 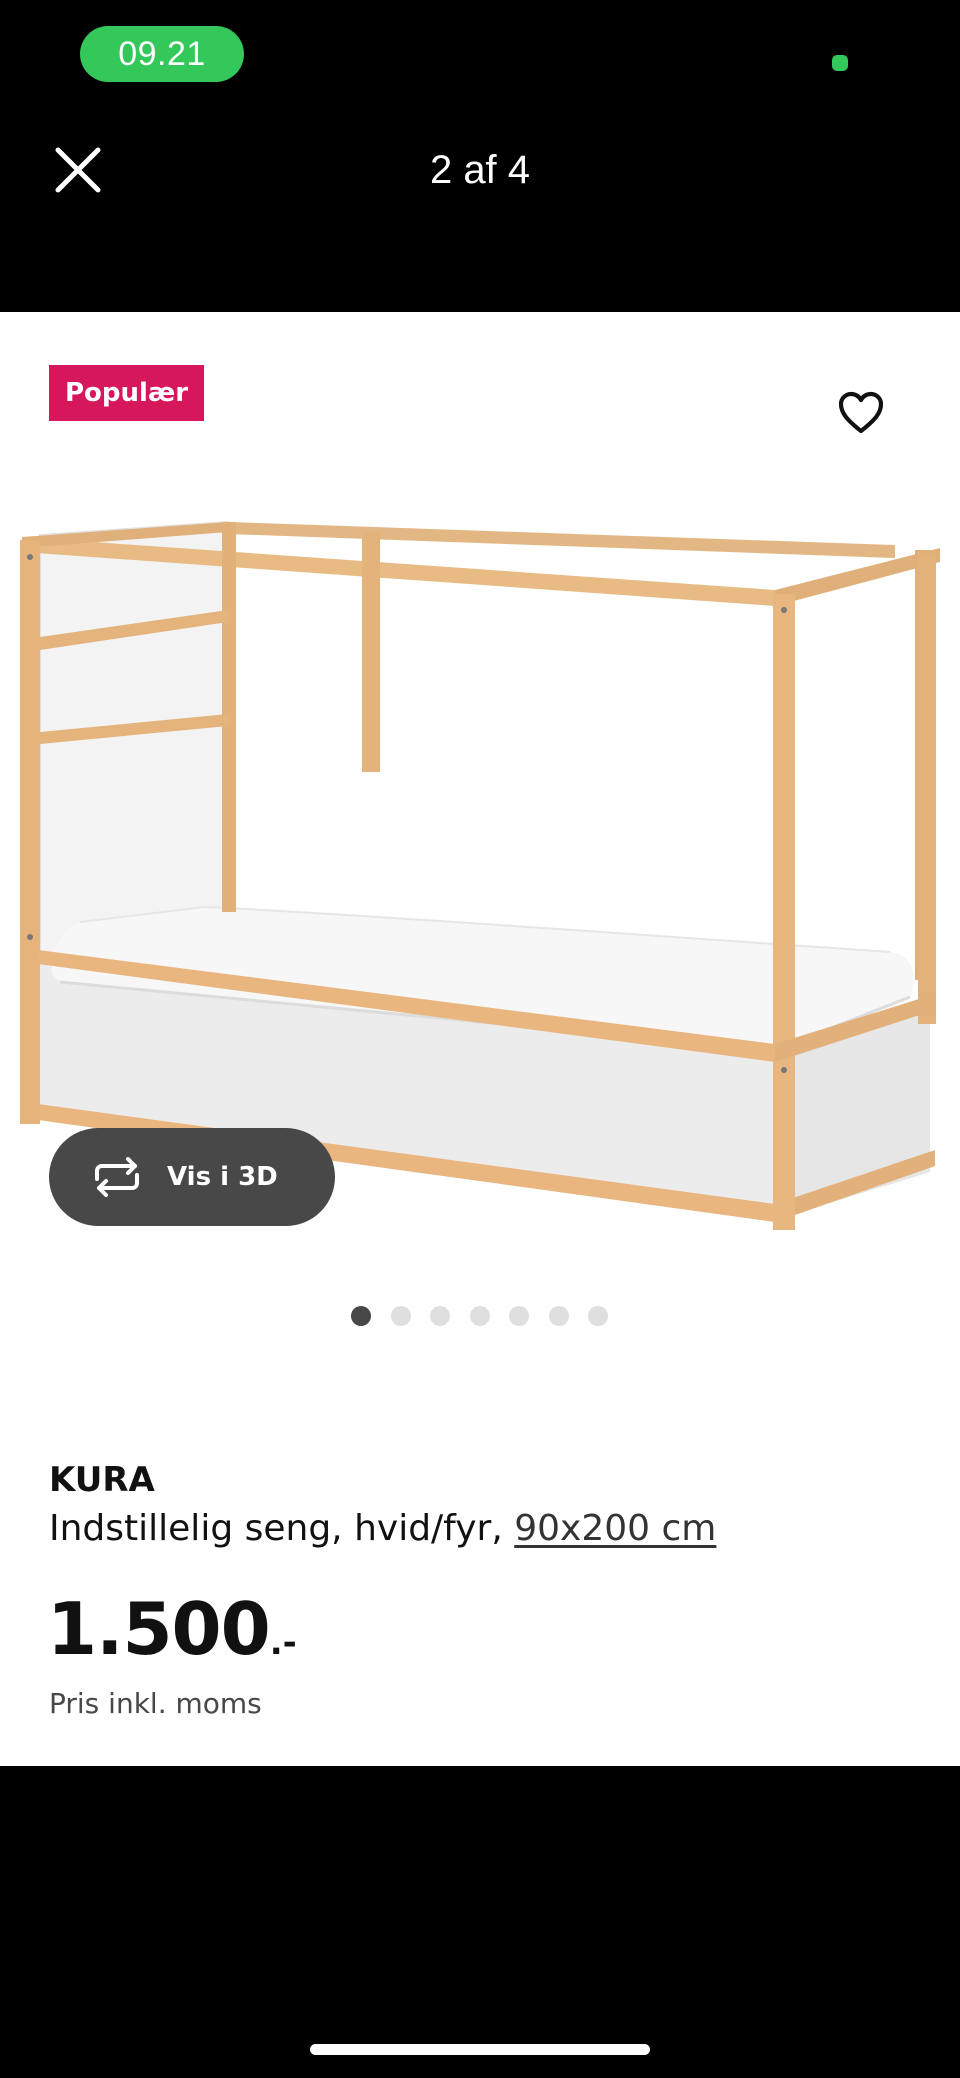 What do you see at coordinates (282, 1528) in the screenshot?
I see `product-description-text: Indstillelig seng, hvid/fyr,` at bounding box center [282, 1528].